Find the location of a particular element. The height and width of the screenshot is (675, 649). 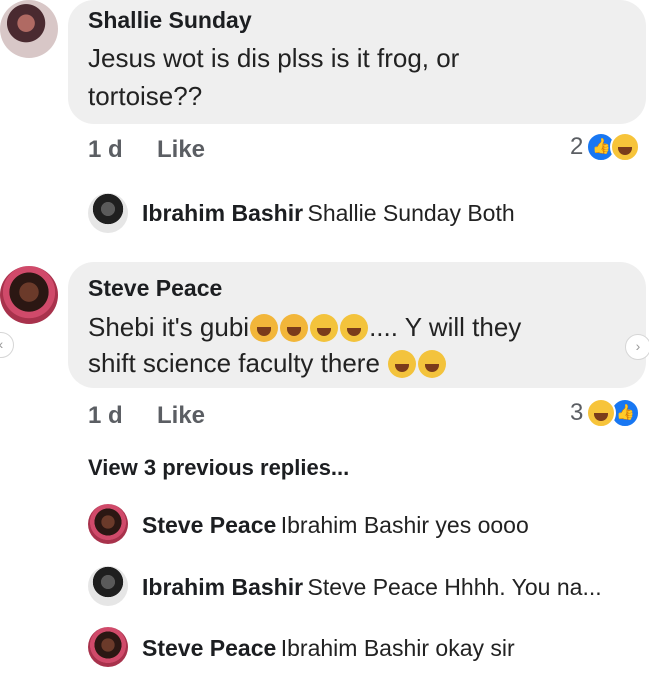

chevron-right-icon: › is located at coordinates (637, 347).